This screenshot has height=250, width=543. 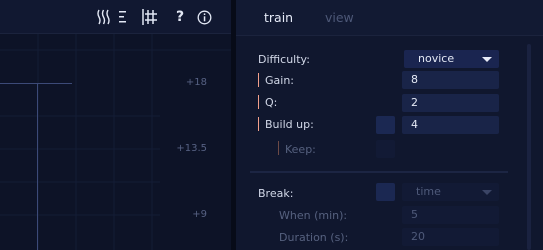 What do you see at coordinates (529, 147) in the screenshot?
I see `scrollbar` at bounding box center [529, 147].